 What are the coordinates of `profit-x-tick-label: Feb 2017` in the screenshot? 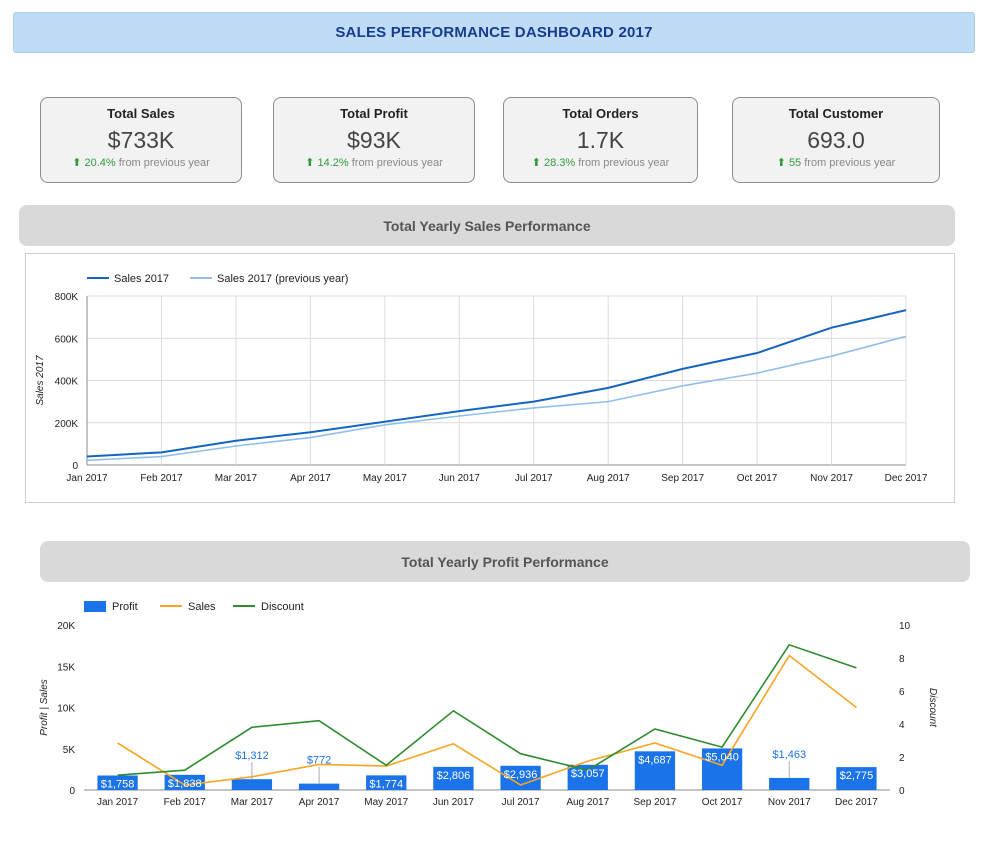 It's located at (185, 802).